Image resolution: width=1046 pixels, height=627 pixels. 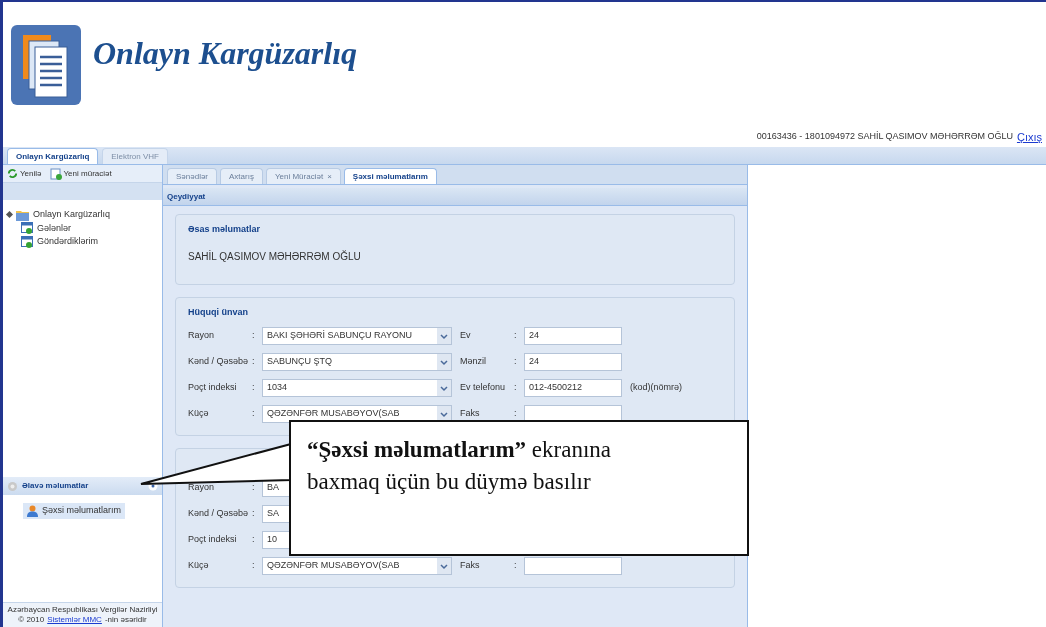 What do you see at coordinates (46, 64) in the screenshot?
I see `documents-logo-icon` at bounding box center [46, 64].